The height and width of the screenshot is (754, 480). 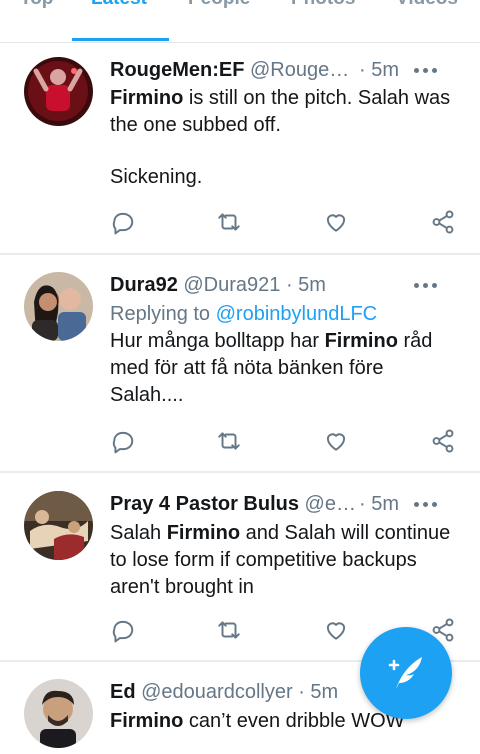 I want to click on tab-top: Top, so click(x=36, y=5).